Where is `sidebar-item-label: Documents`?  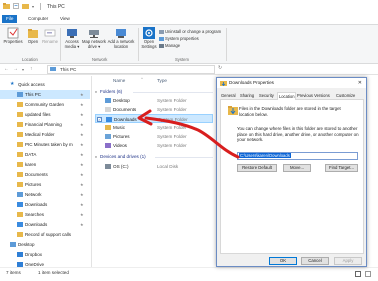 sidebar-item-label: Documents is located at coordinates (36, 174).